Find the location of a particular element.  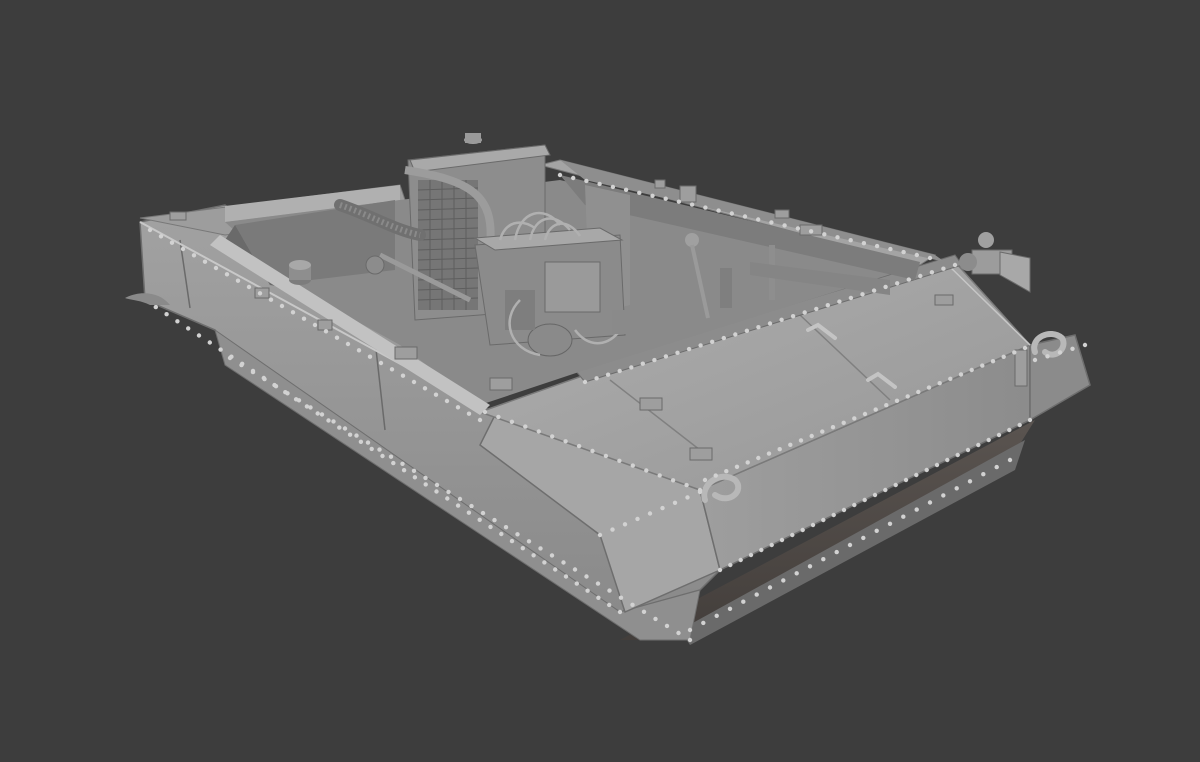

fuel-cap is located at coordinates (300, 272).